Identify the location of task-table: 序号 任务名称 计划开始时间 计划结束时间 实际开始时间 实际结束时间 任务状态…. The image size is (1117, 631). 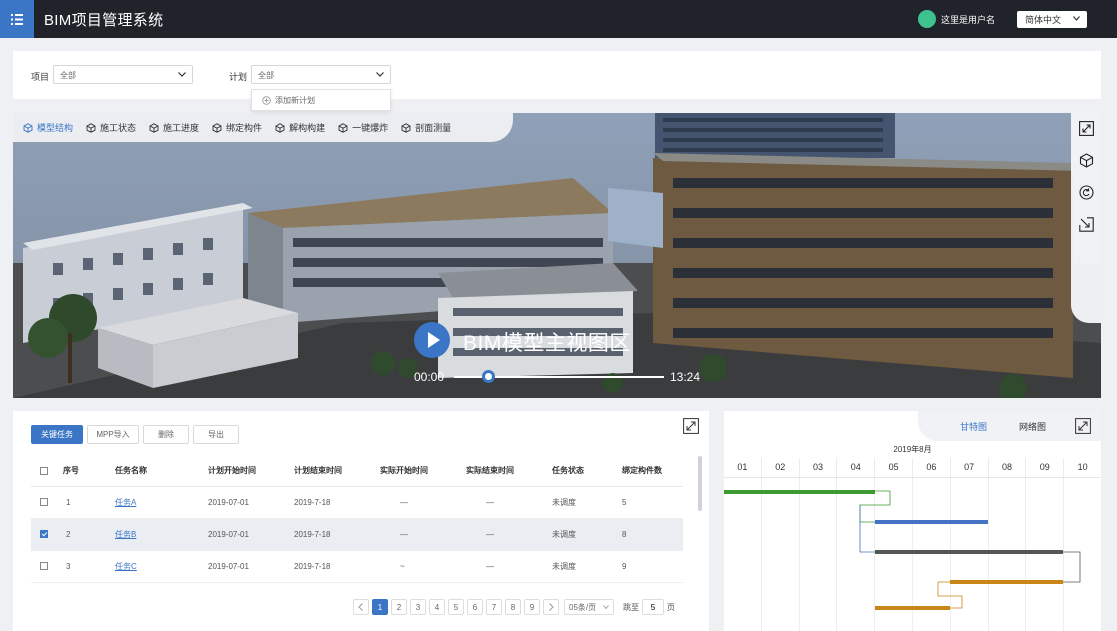
(357, 519).